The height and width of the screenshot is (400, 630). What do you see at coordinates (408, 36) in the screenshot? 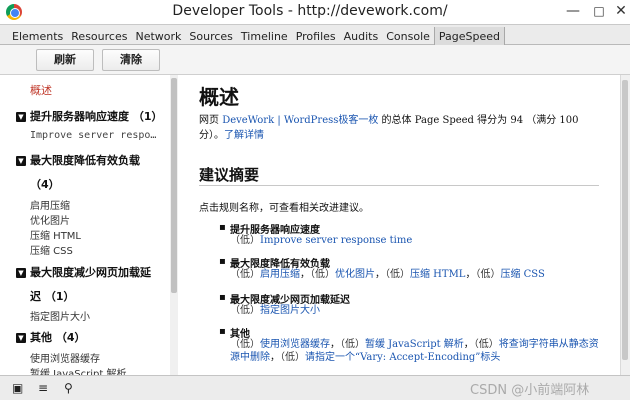
I see `tab-console: Console` at bounding box center [408, 36].